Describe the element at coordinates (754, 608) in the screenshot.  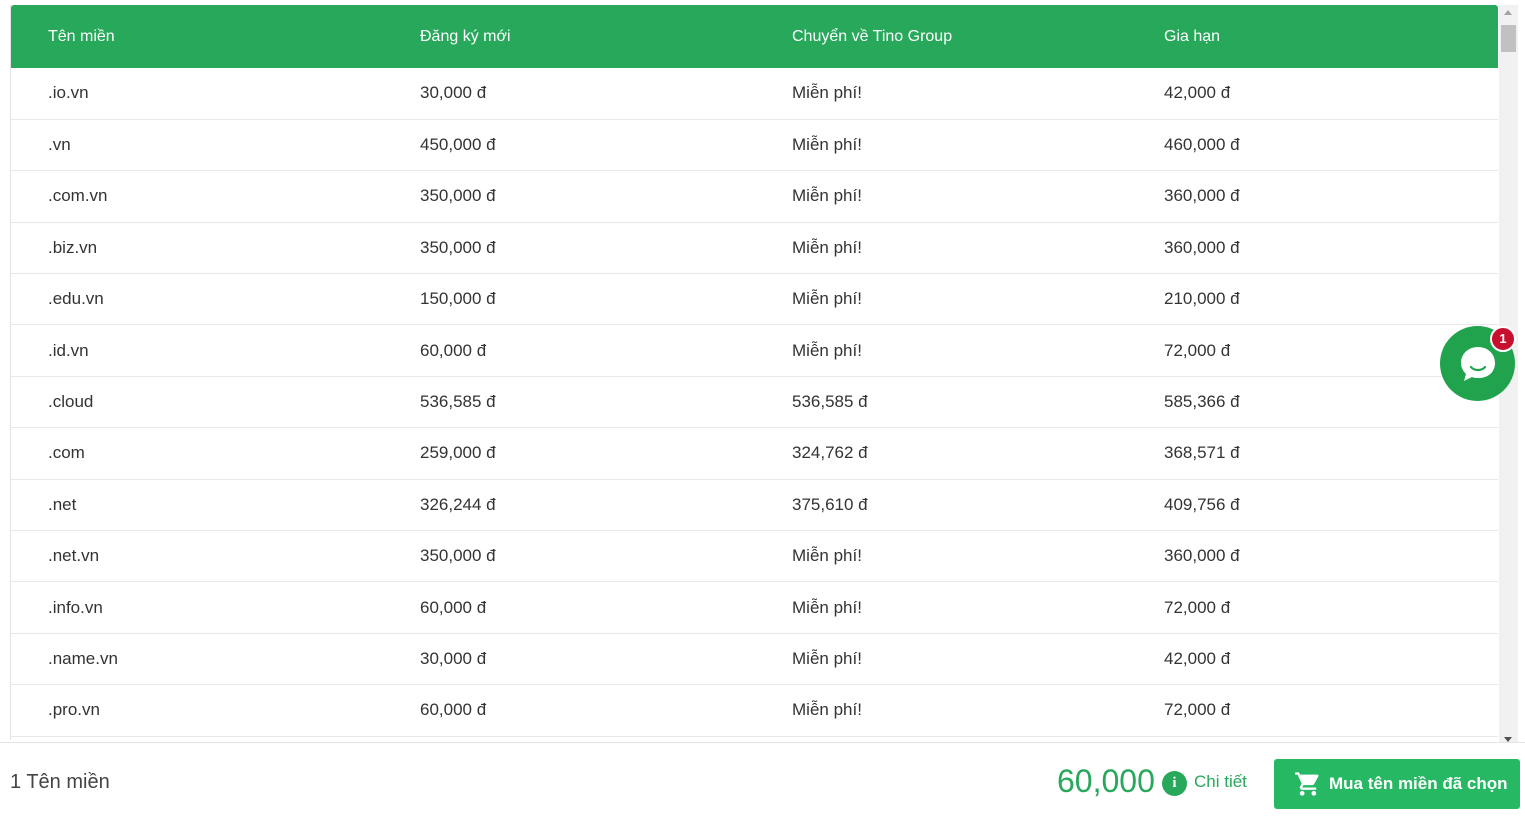
I see `table-row: .info.vn 60,000 đ Miễn phí! 72,000 đ` at that location.